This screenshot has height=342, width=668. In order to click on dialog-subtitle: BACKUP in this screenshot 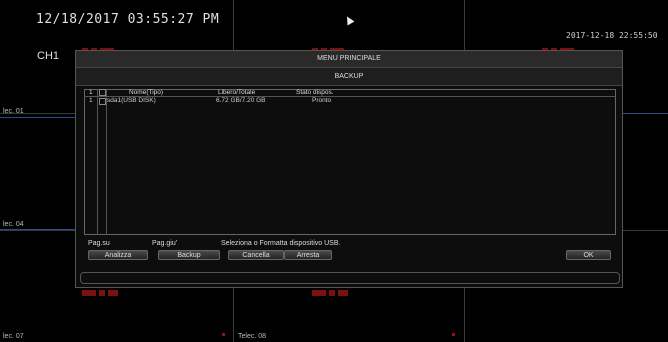, I will do `click(349, 77)`.